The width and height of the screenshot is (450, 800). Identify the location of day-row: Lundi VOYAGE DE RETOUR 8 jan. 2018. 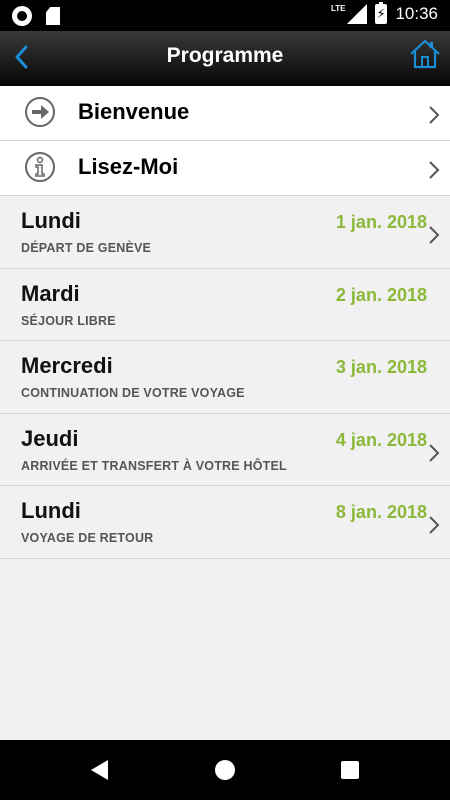
(225, 522).